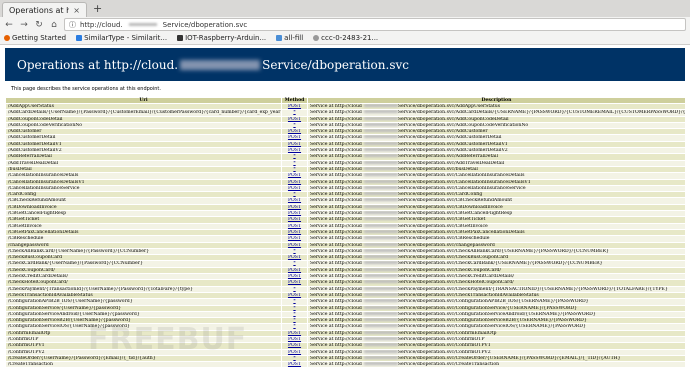 Image resolution: width=690 pixels, height=368 pixels. What do you see at coordinates (54, 25) in the screenshot?
I see `home-icon: ⌂` at bounding box center [54, 25].